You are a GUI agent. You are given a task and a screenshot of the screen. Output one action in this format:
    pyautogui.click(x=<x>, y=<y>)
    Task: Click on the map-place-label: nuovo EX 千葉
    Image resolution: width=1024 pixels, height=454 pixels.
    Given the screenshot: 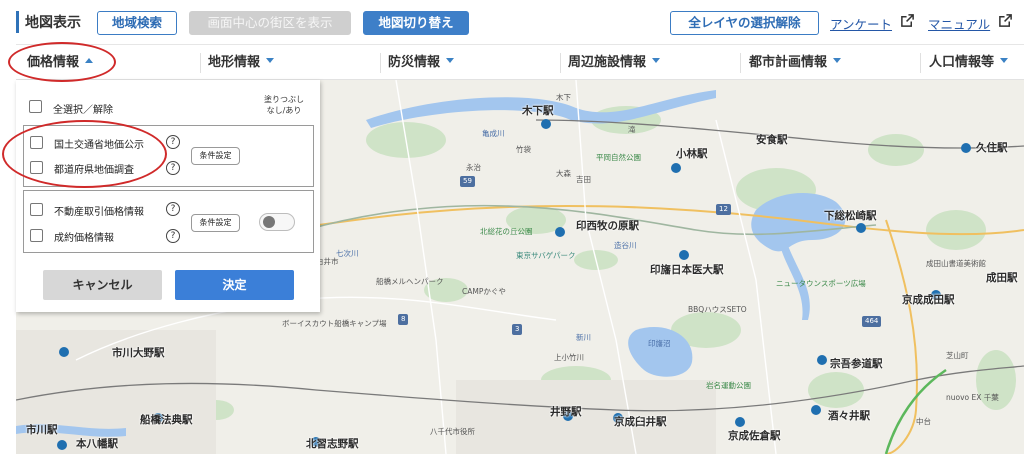 What is the action you would take?
    pyautogui.click(x=972, y=397)
    